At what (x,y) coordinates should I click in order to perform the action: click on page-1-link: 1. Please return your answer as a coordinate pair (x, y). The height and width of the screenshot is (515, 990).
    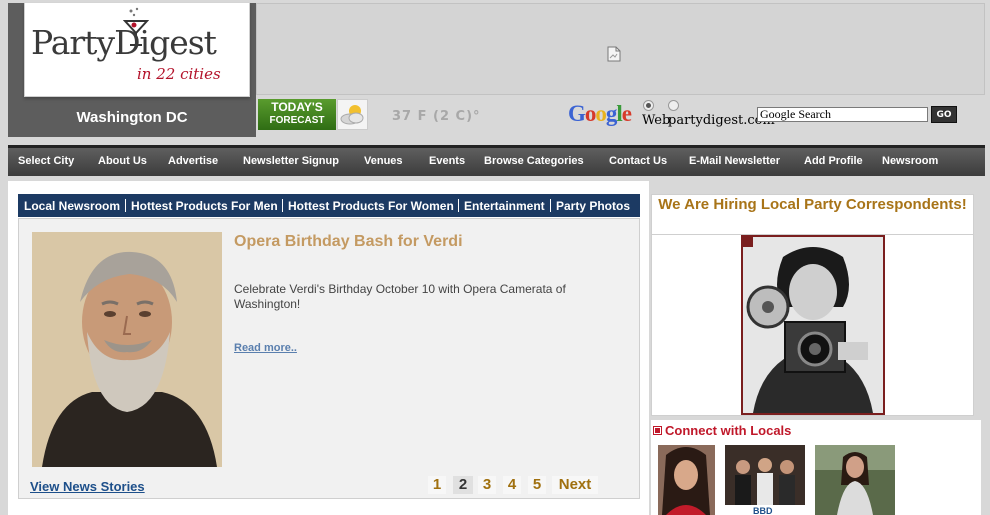
    Looking at the image, I should click on (437, 485).